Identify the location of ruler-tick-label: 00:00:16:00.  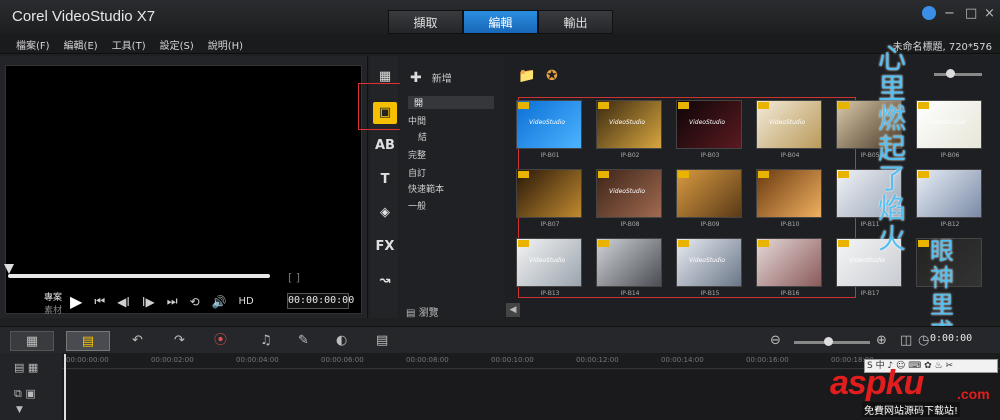
(767, 360).